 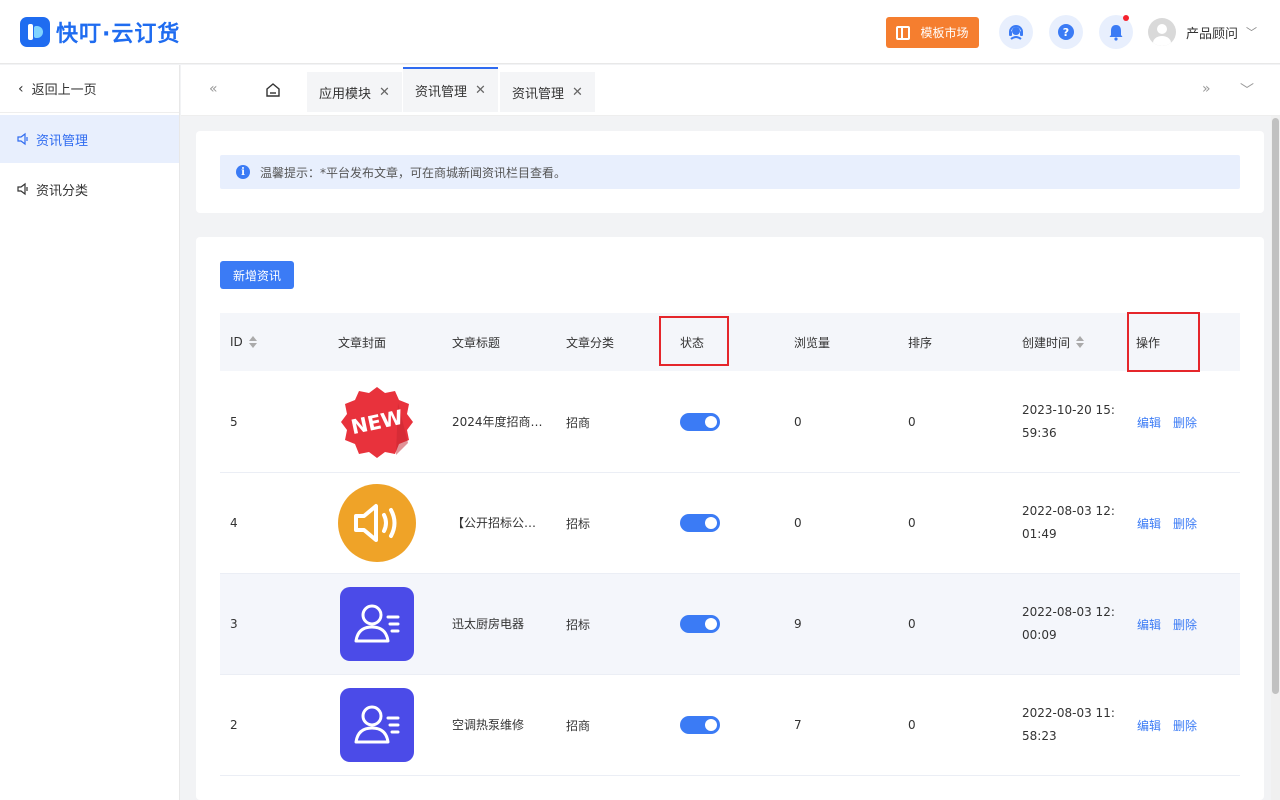 I want to click on user-name: 产品顾问, so click(x=1212, y=34).